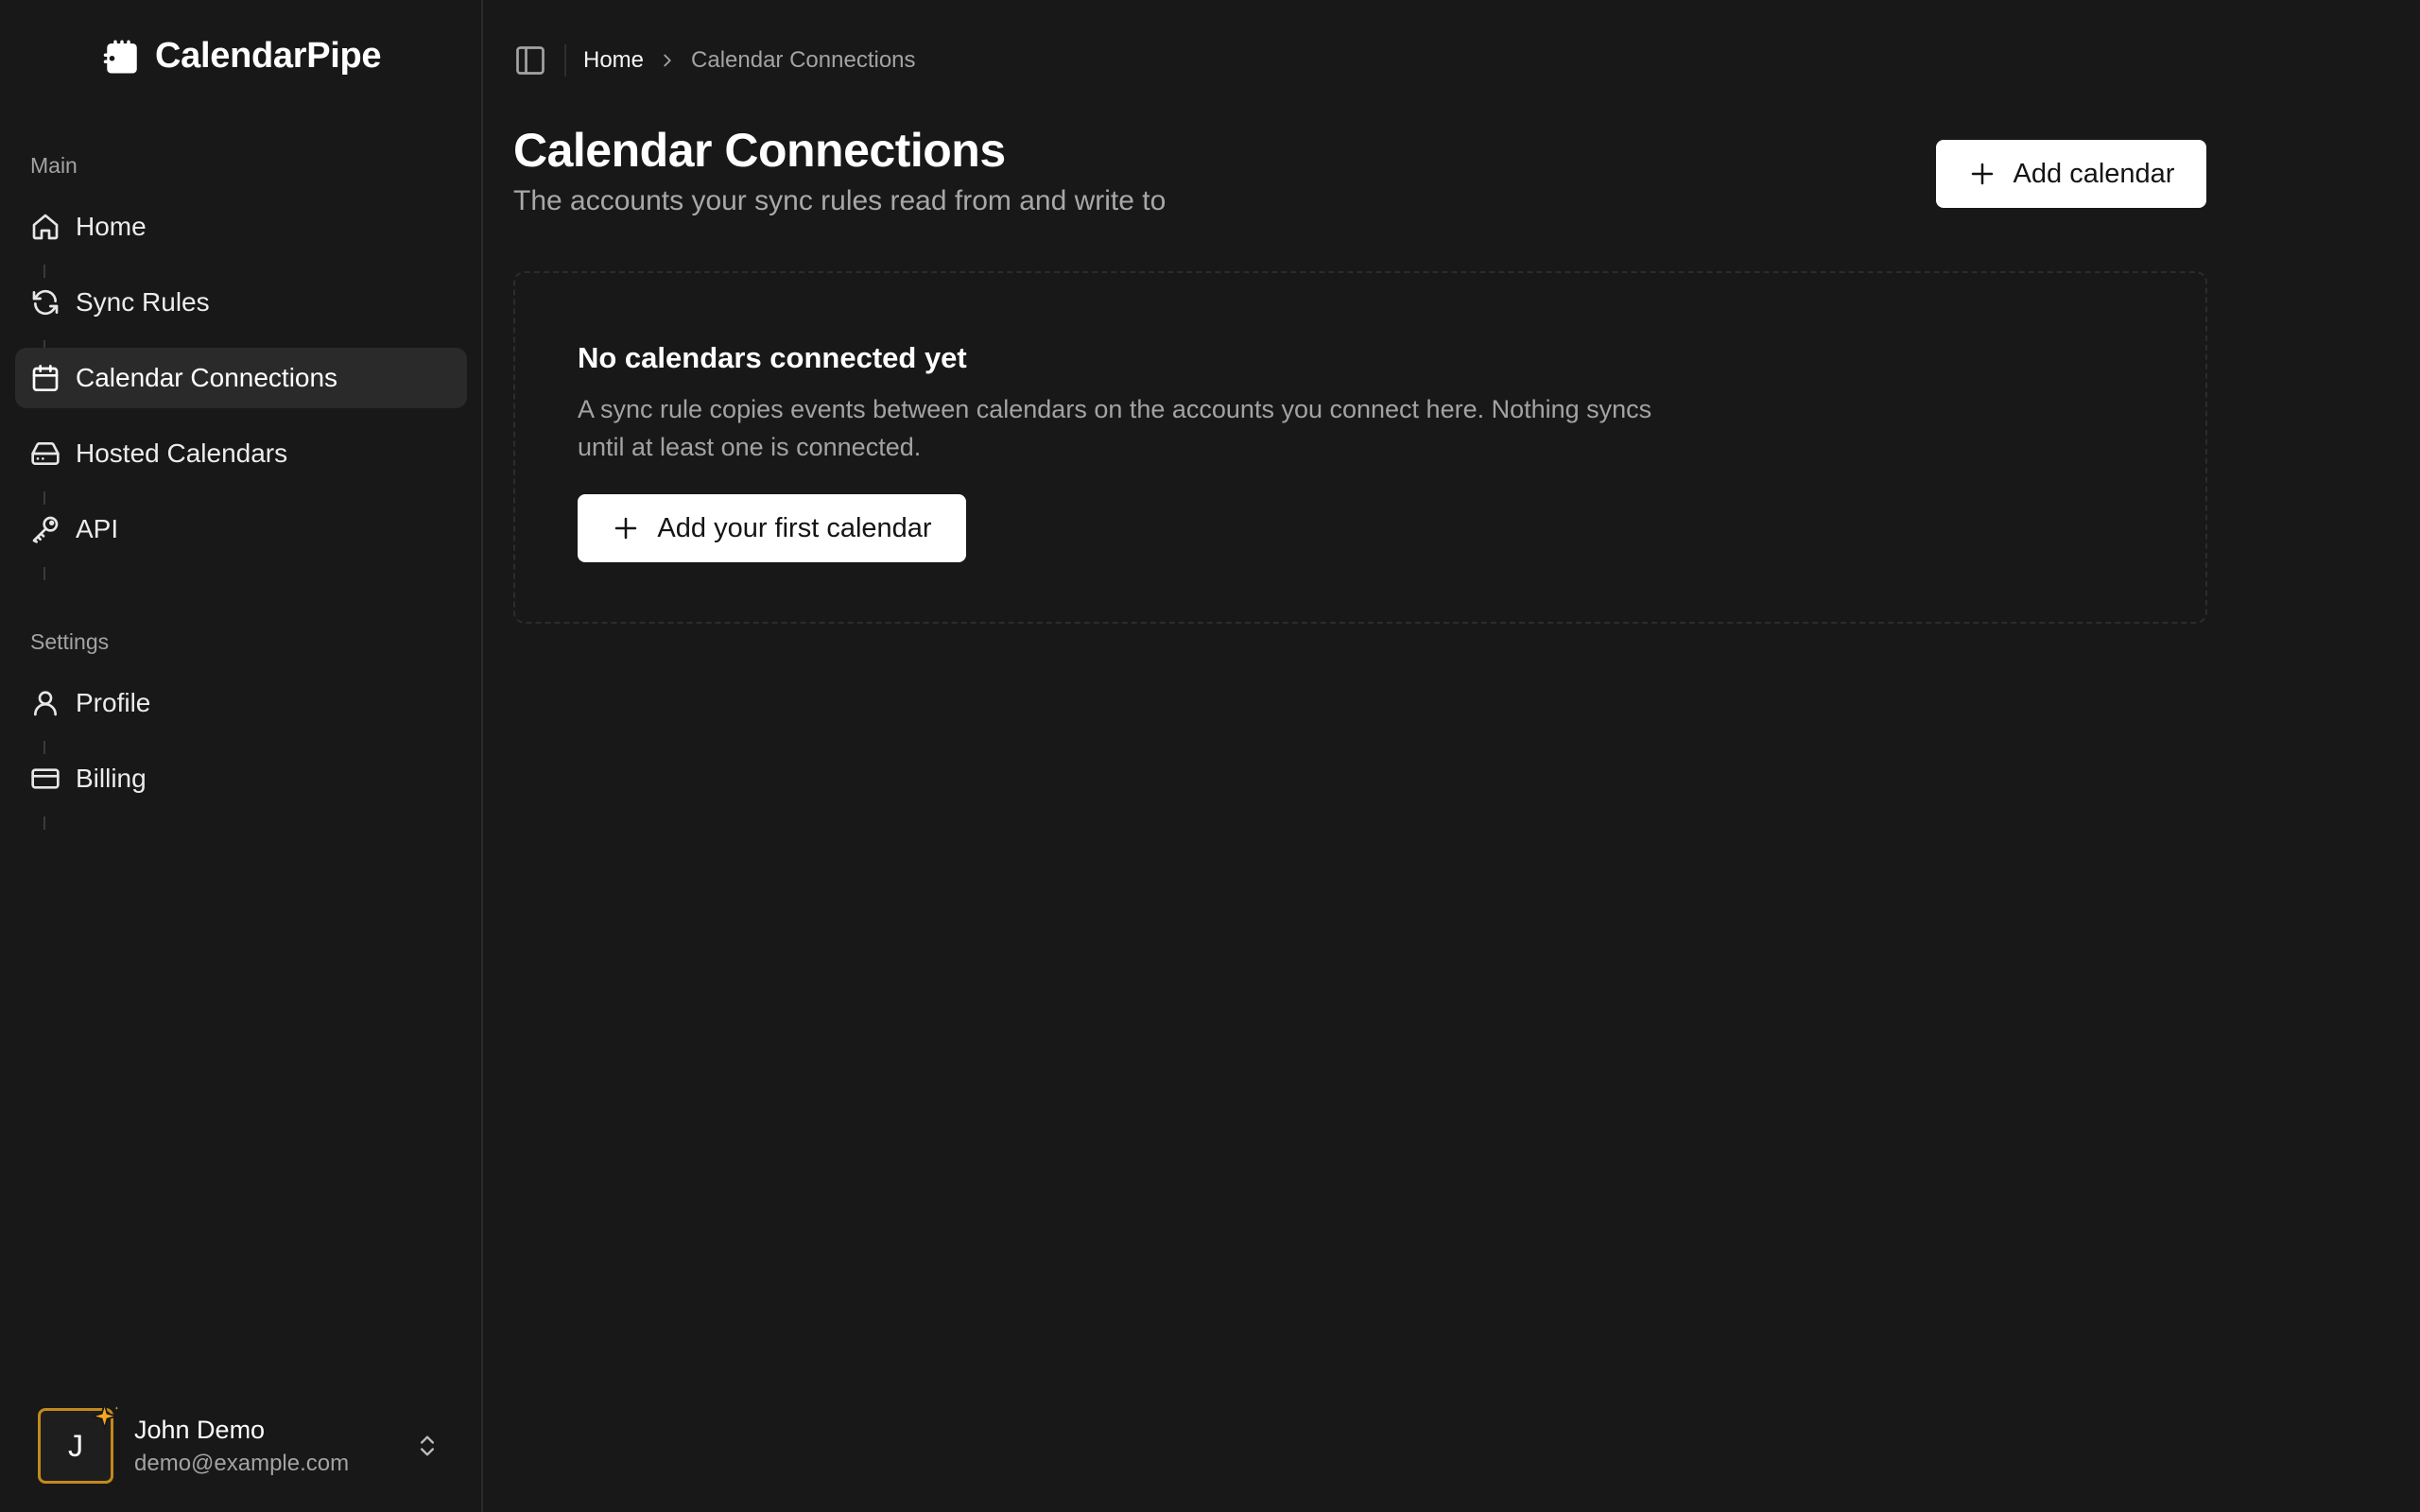  I want to click on topbar-divider, so click(565, 60).